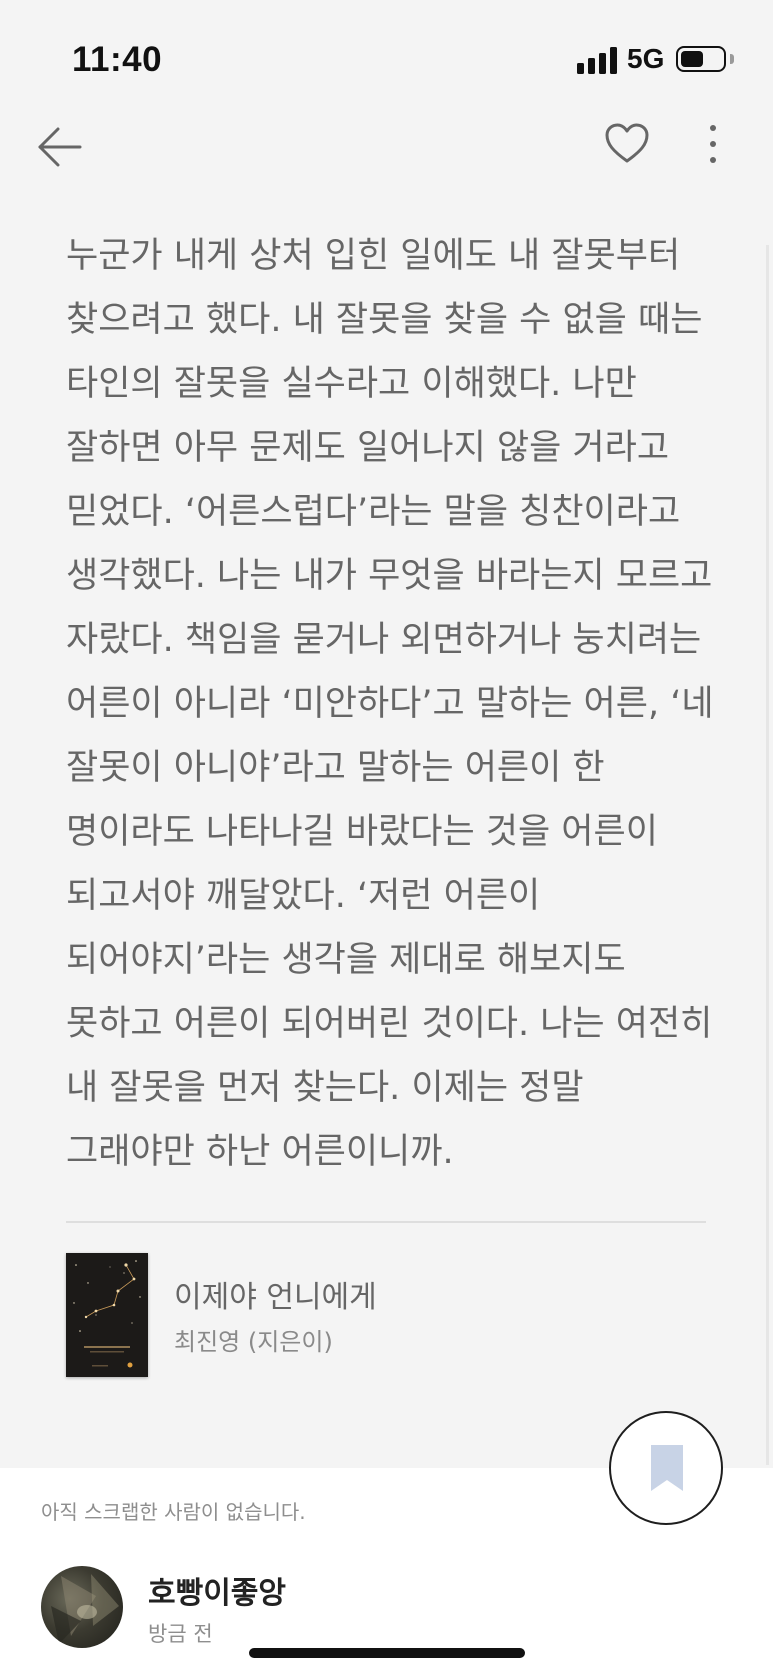  Describe the element at coordinates (61, 147) in the screenshot. I see `back-arrow-icon` at that location.